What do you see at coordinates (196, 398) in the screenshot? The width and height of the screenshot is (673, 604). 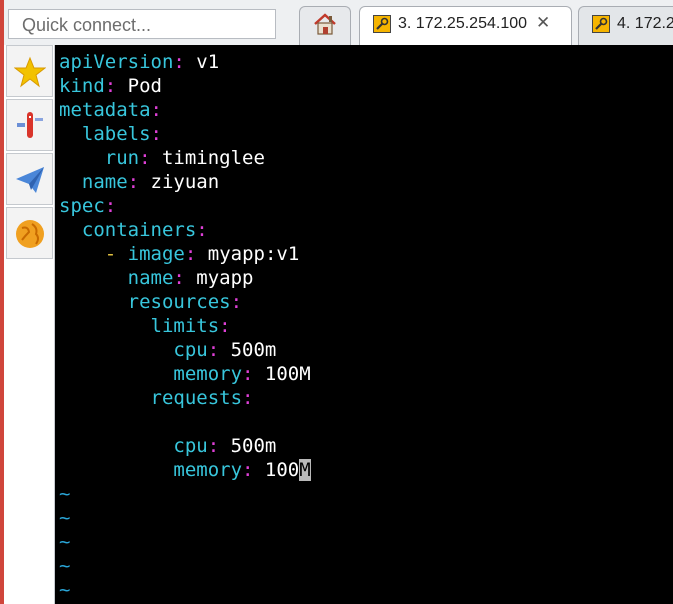 I see `yaml-key: requests` at bounding box center [196, 398].